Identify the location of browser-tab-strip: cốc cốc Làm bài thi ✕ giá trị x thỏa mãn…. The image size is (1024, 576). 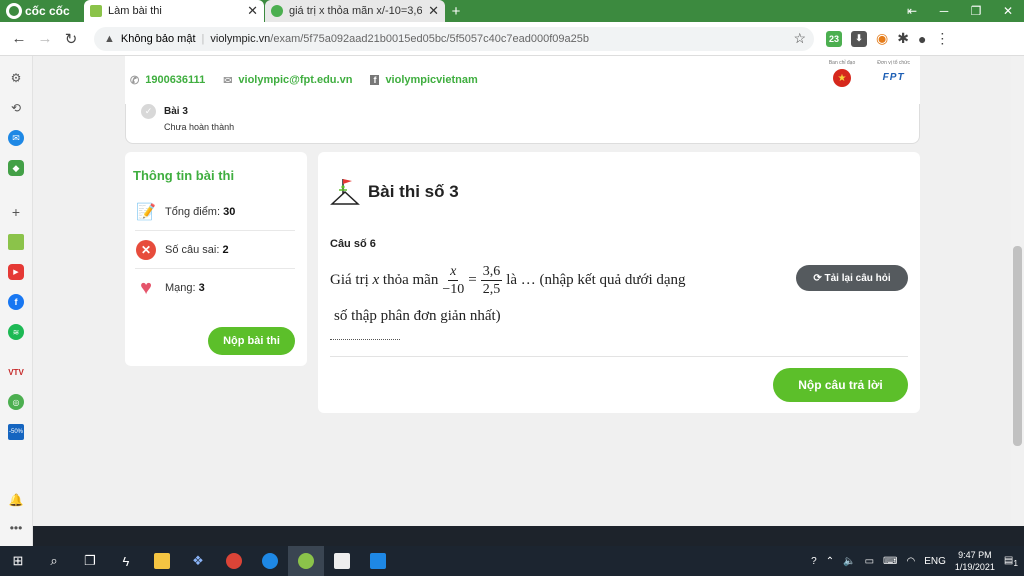
(512, 11).